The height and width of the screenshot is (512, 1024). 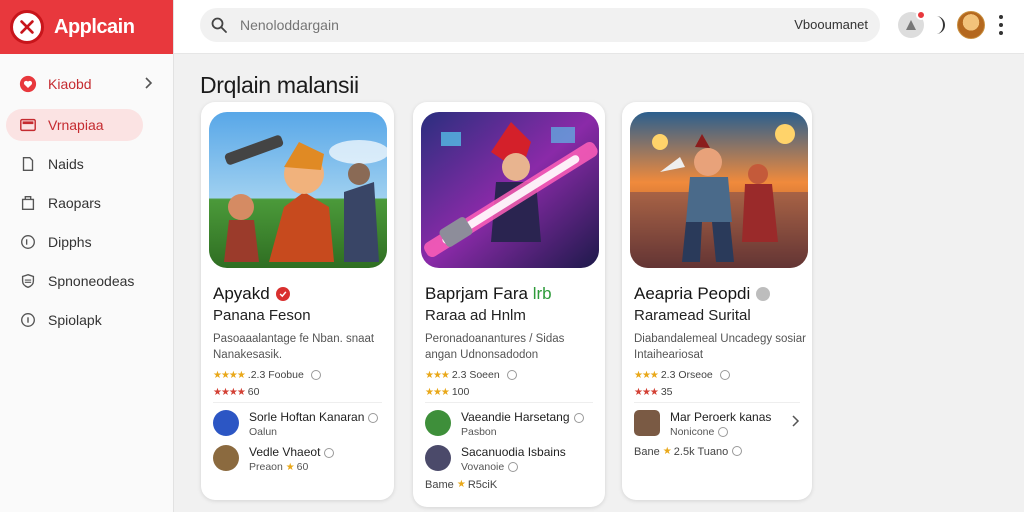 What do you see at coordinates (94, 26) in the screenshot?
I see `app-name: Applcain` at bounding box center [94, 26].